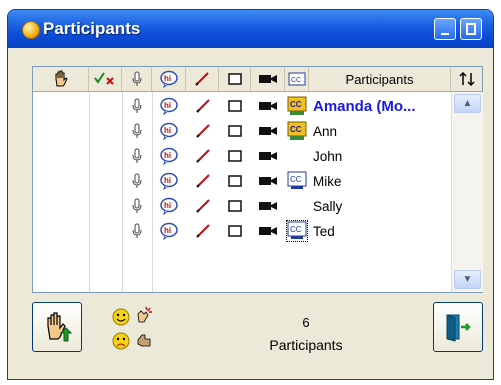  Describe the element at coordinates (144, 341) in the screenshot. I see `thumbs-icon` at that location.